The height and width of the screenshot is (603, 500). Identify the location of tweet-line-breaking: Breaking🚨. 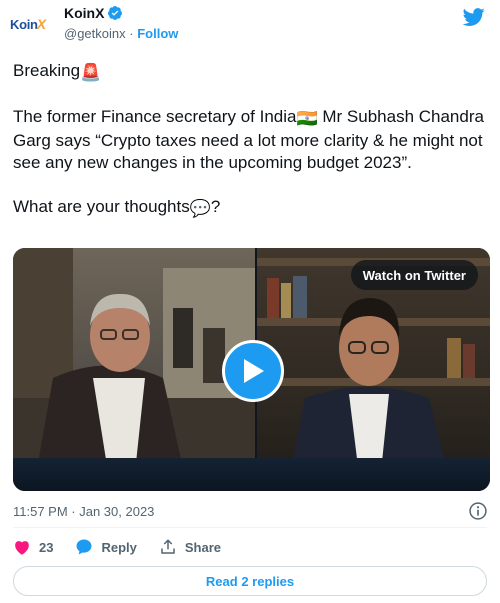
(253, 72).